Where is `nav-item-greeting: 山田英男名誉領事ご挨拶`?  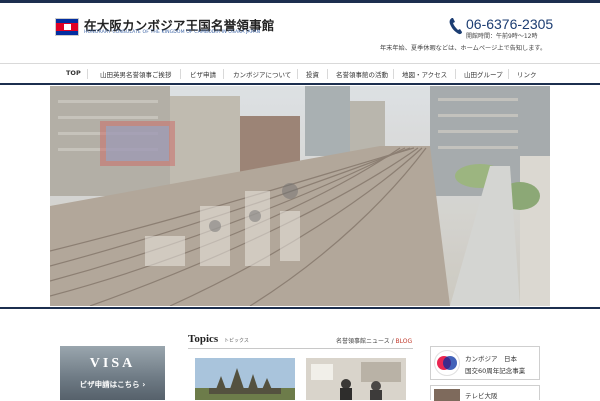 nav-item-greeting: 山田英男名誉領事ご挨拶 is located at coordinates (136, 74).